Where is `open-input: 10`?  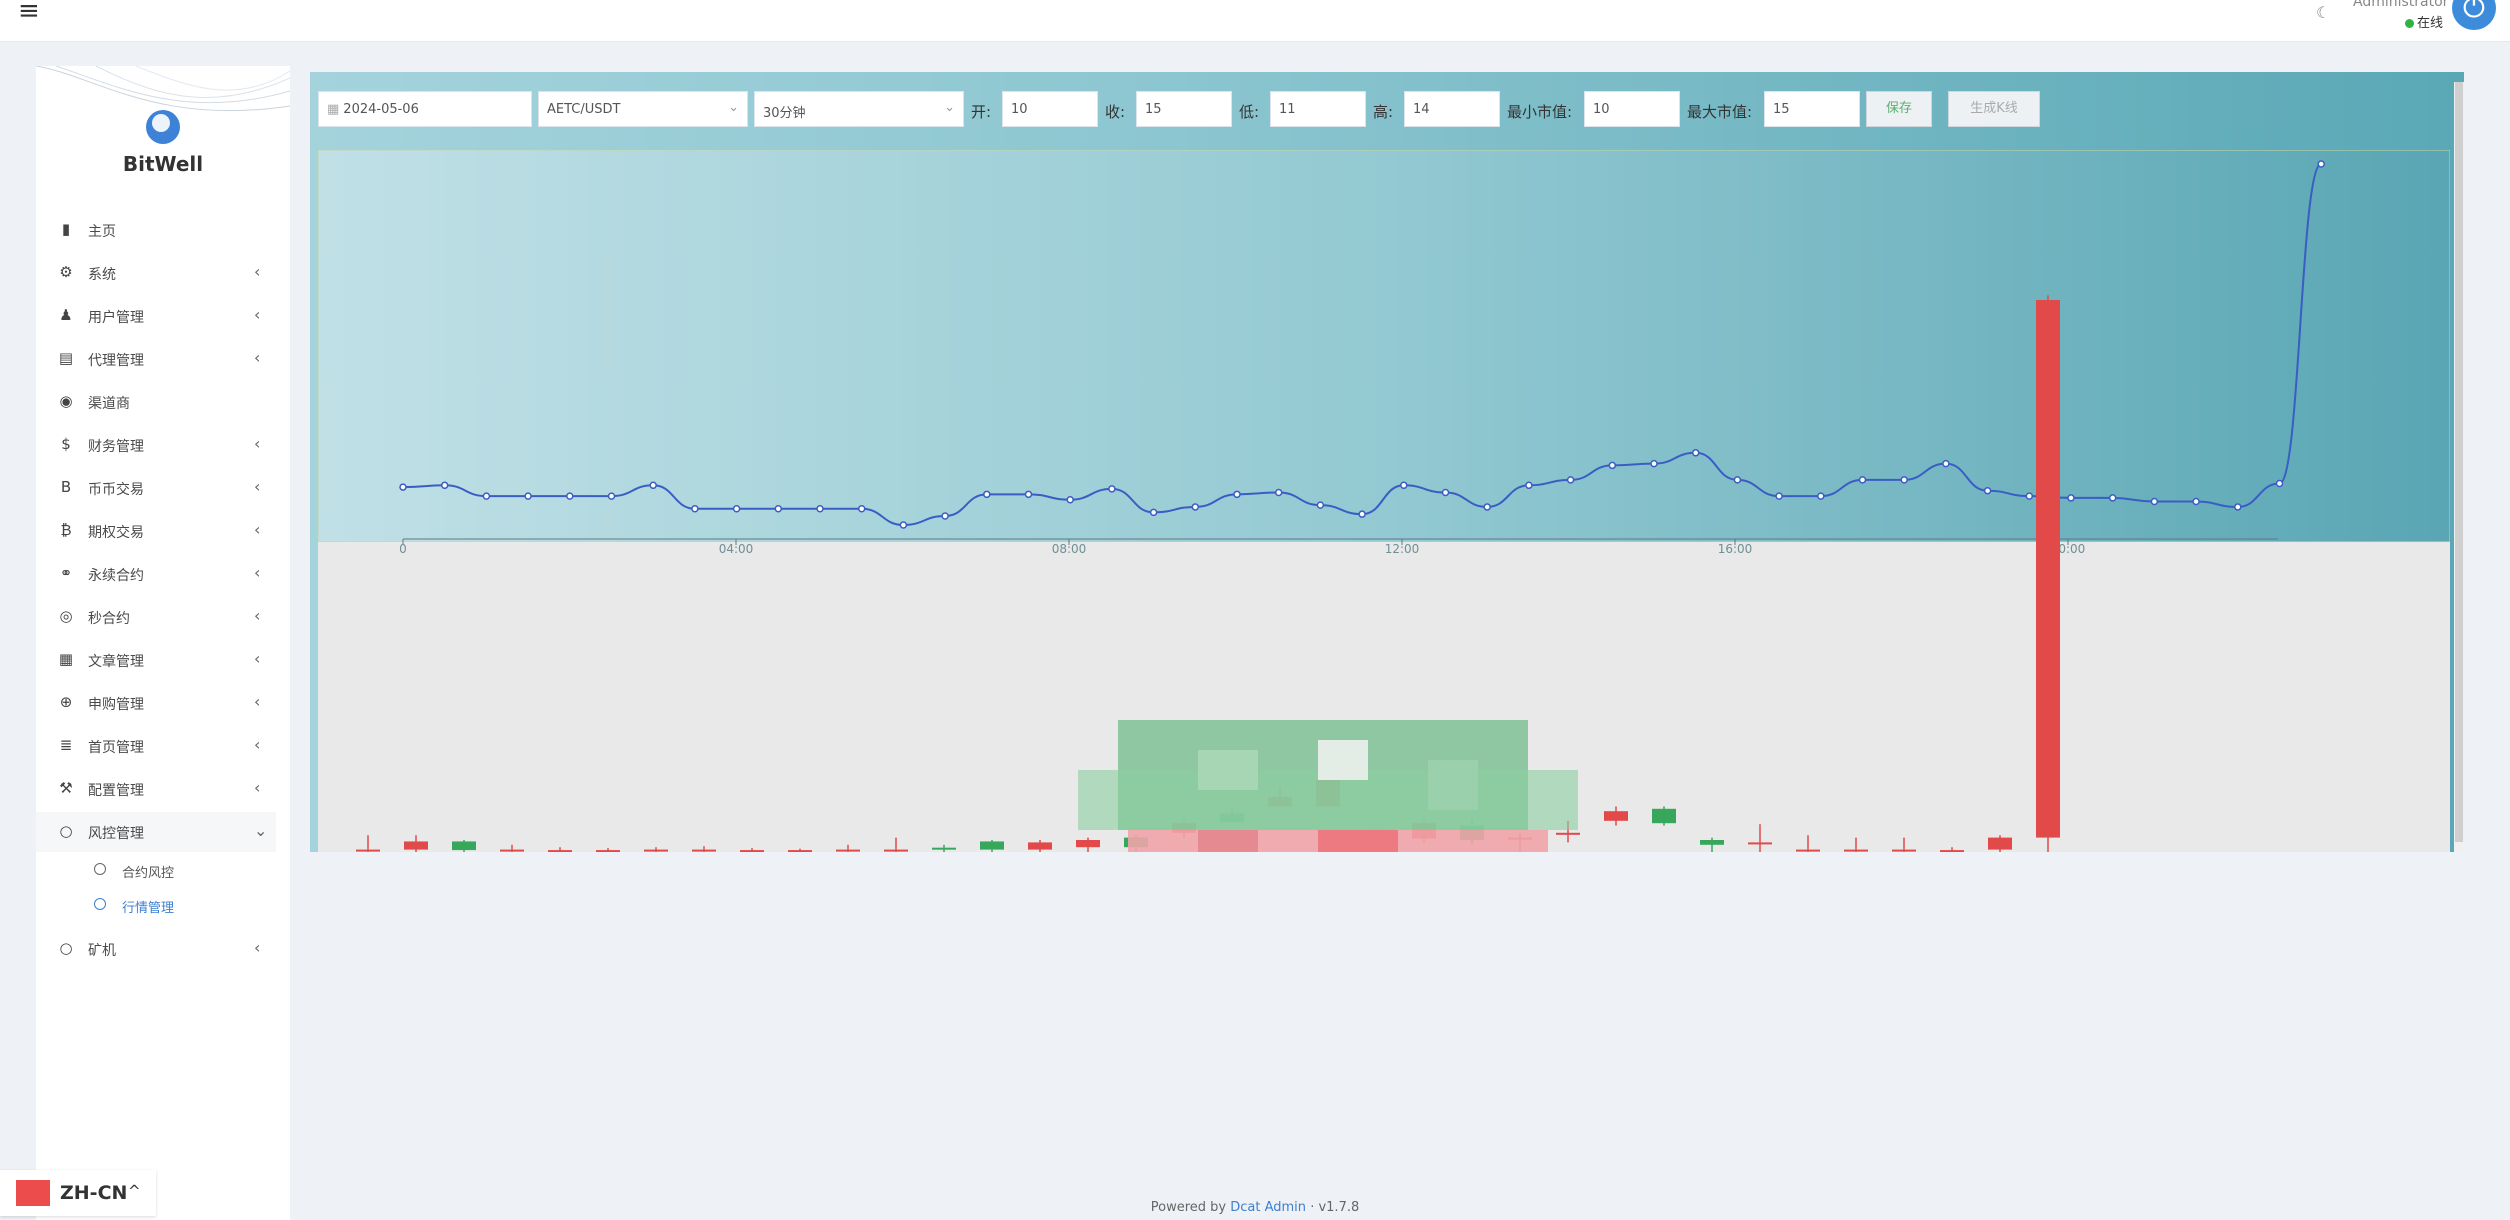 open-input: 10 is located at coordinates (1050, 109).